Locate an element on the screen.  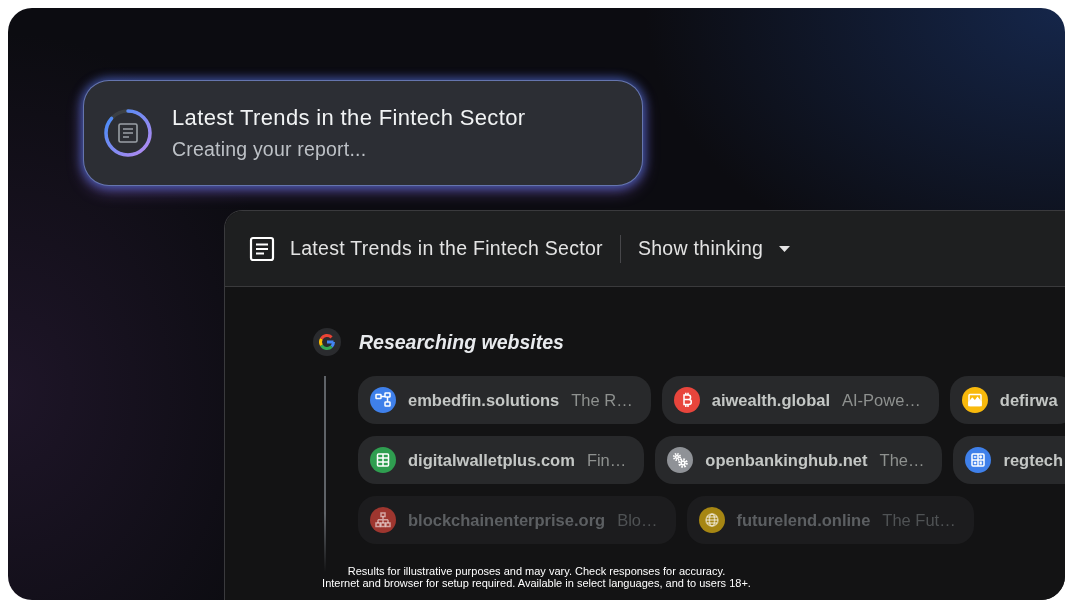
report-title: Latest Trends in the Fintech Sector is located at coordinates (349, 117).